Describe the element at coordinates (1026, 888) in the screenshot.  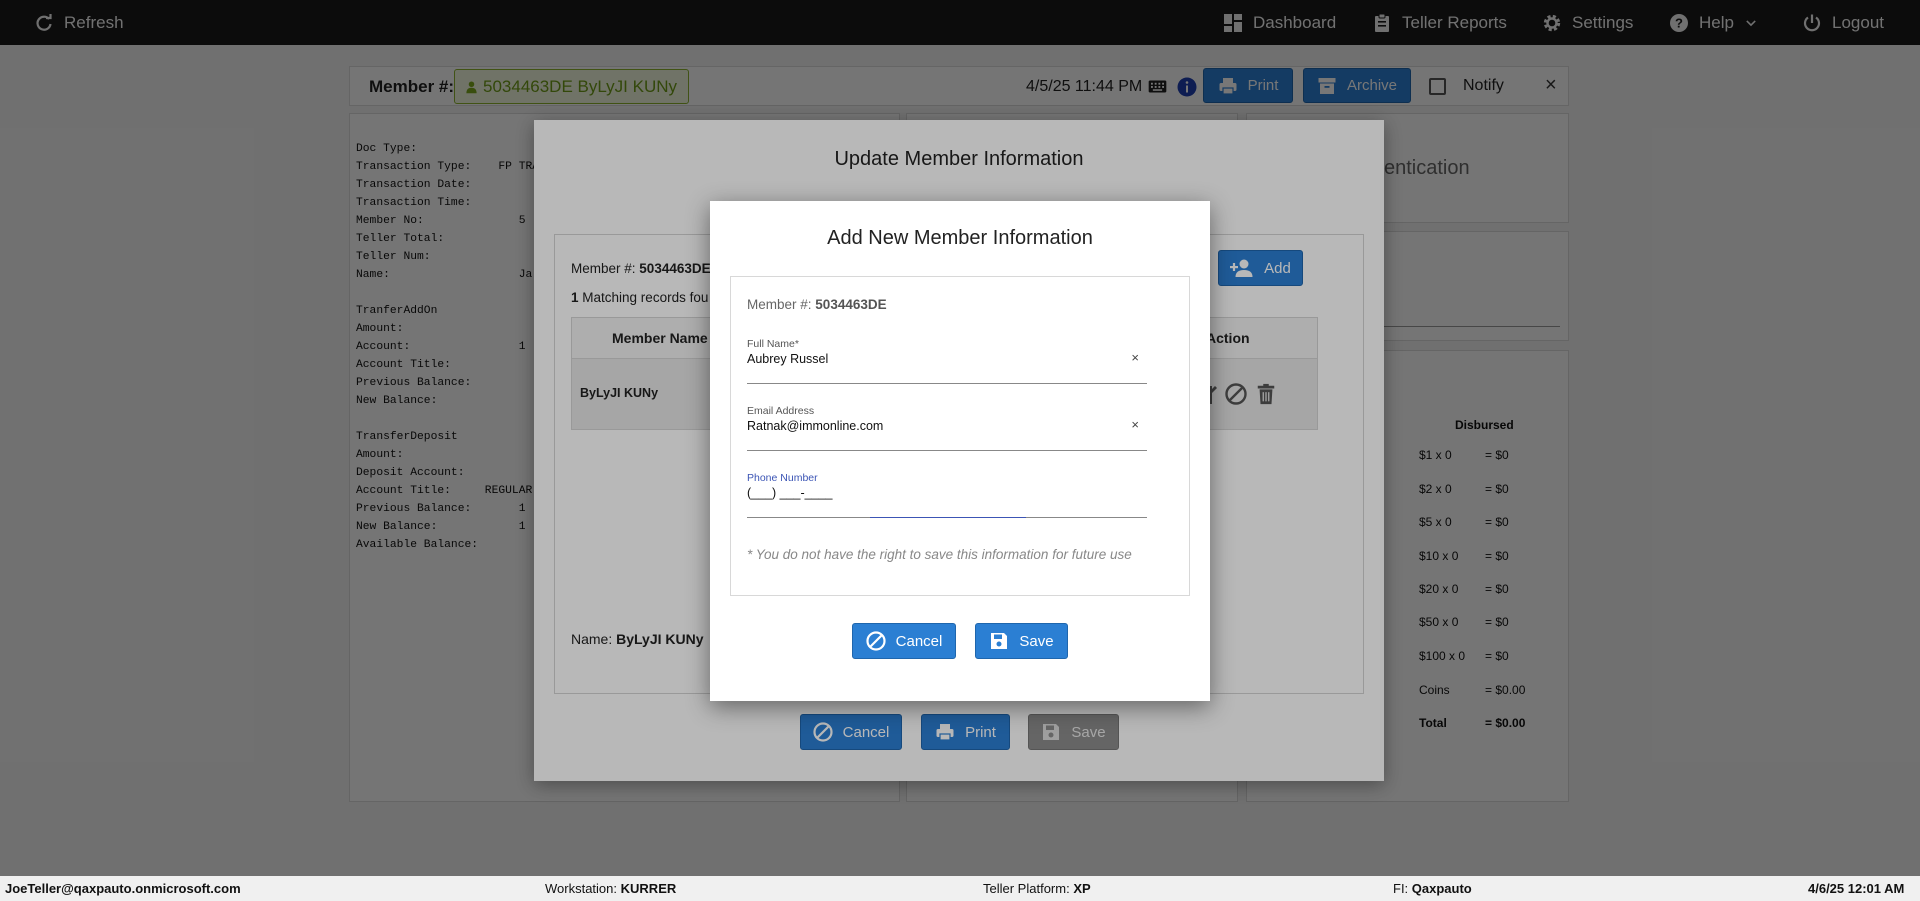
I see `platform-label: Teller Platform:` at that location.